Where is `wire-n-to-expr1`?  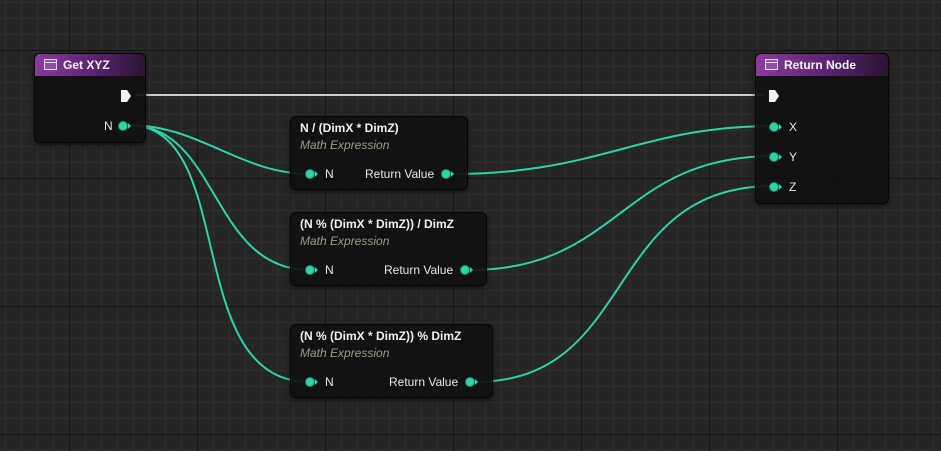 wire-n-to-expr1 is located at coordinates (219, 149).